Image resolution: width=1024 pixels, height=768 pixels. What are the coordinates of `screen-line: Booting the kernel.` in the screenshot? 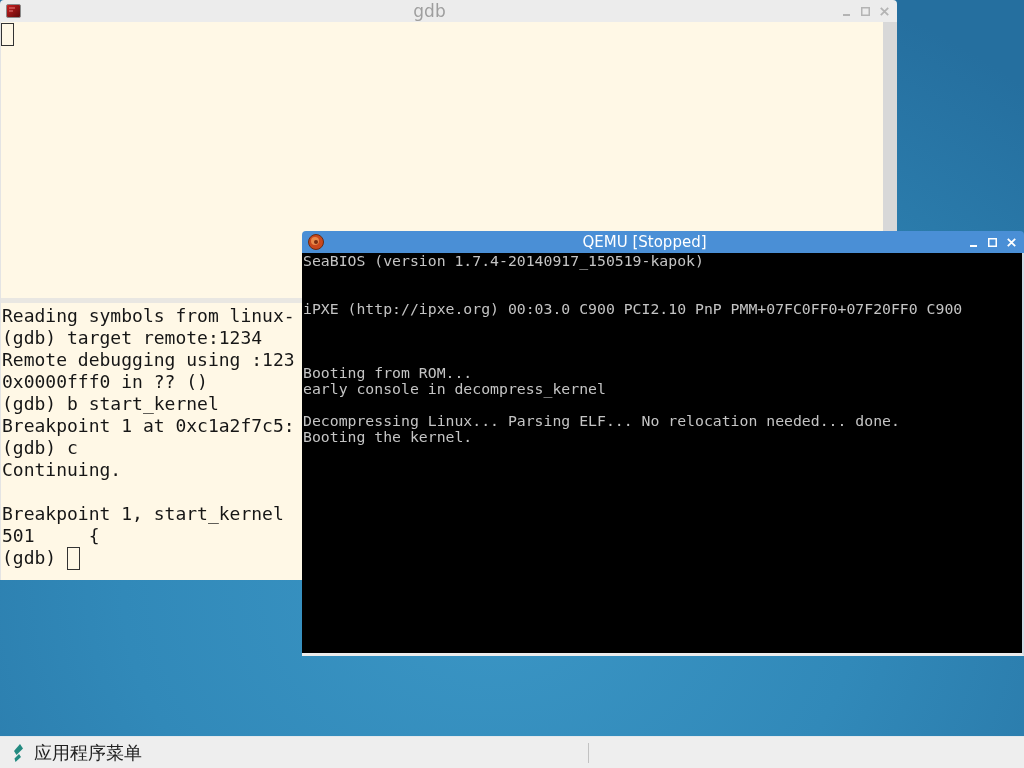 It's located at (388, 437).